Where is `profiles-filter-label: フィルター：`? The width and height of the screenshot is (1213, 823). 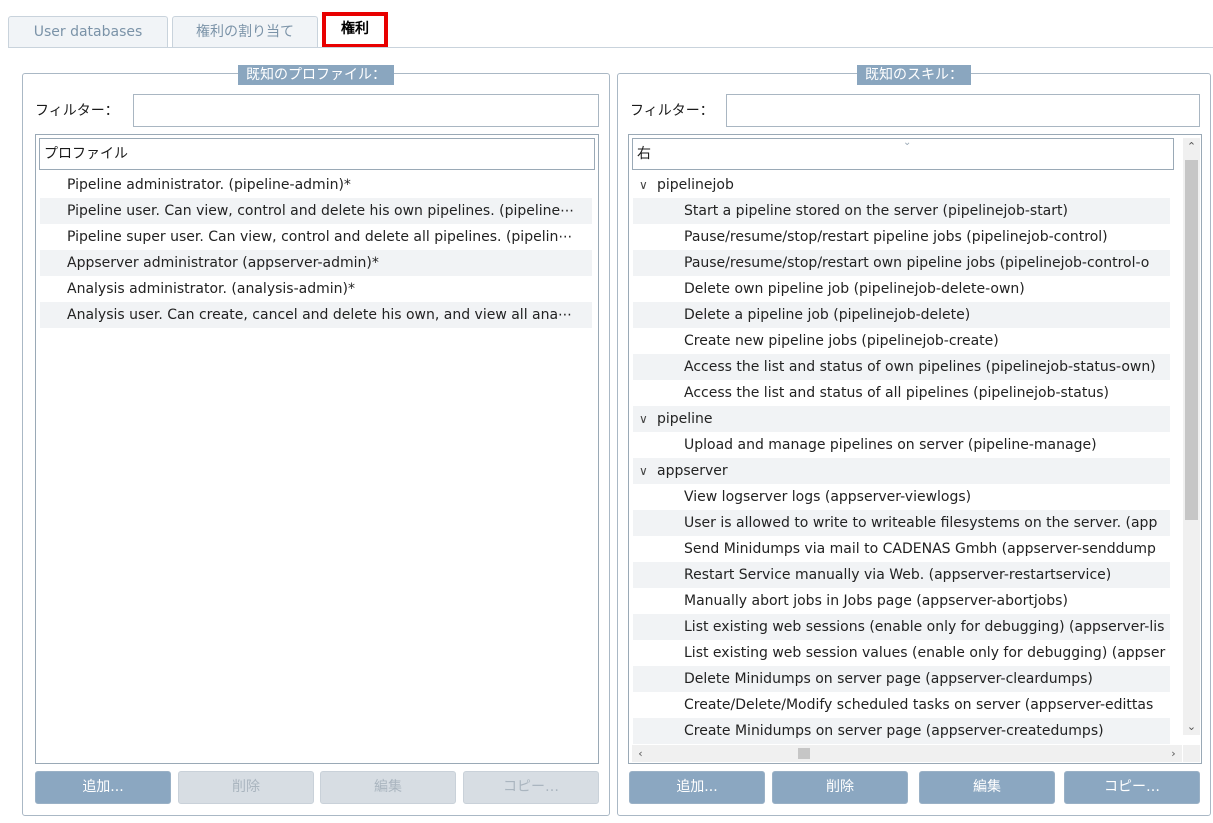
profiles-filter-label: フィルター： is located at coordinates (77, 111).